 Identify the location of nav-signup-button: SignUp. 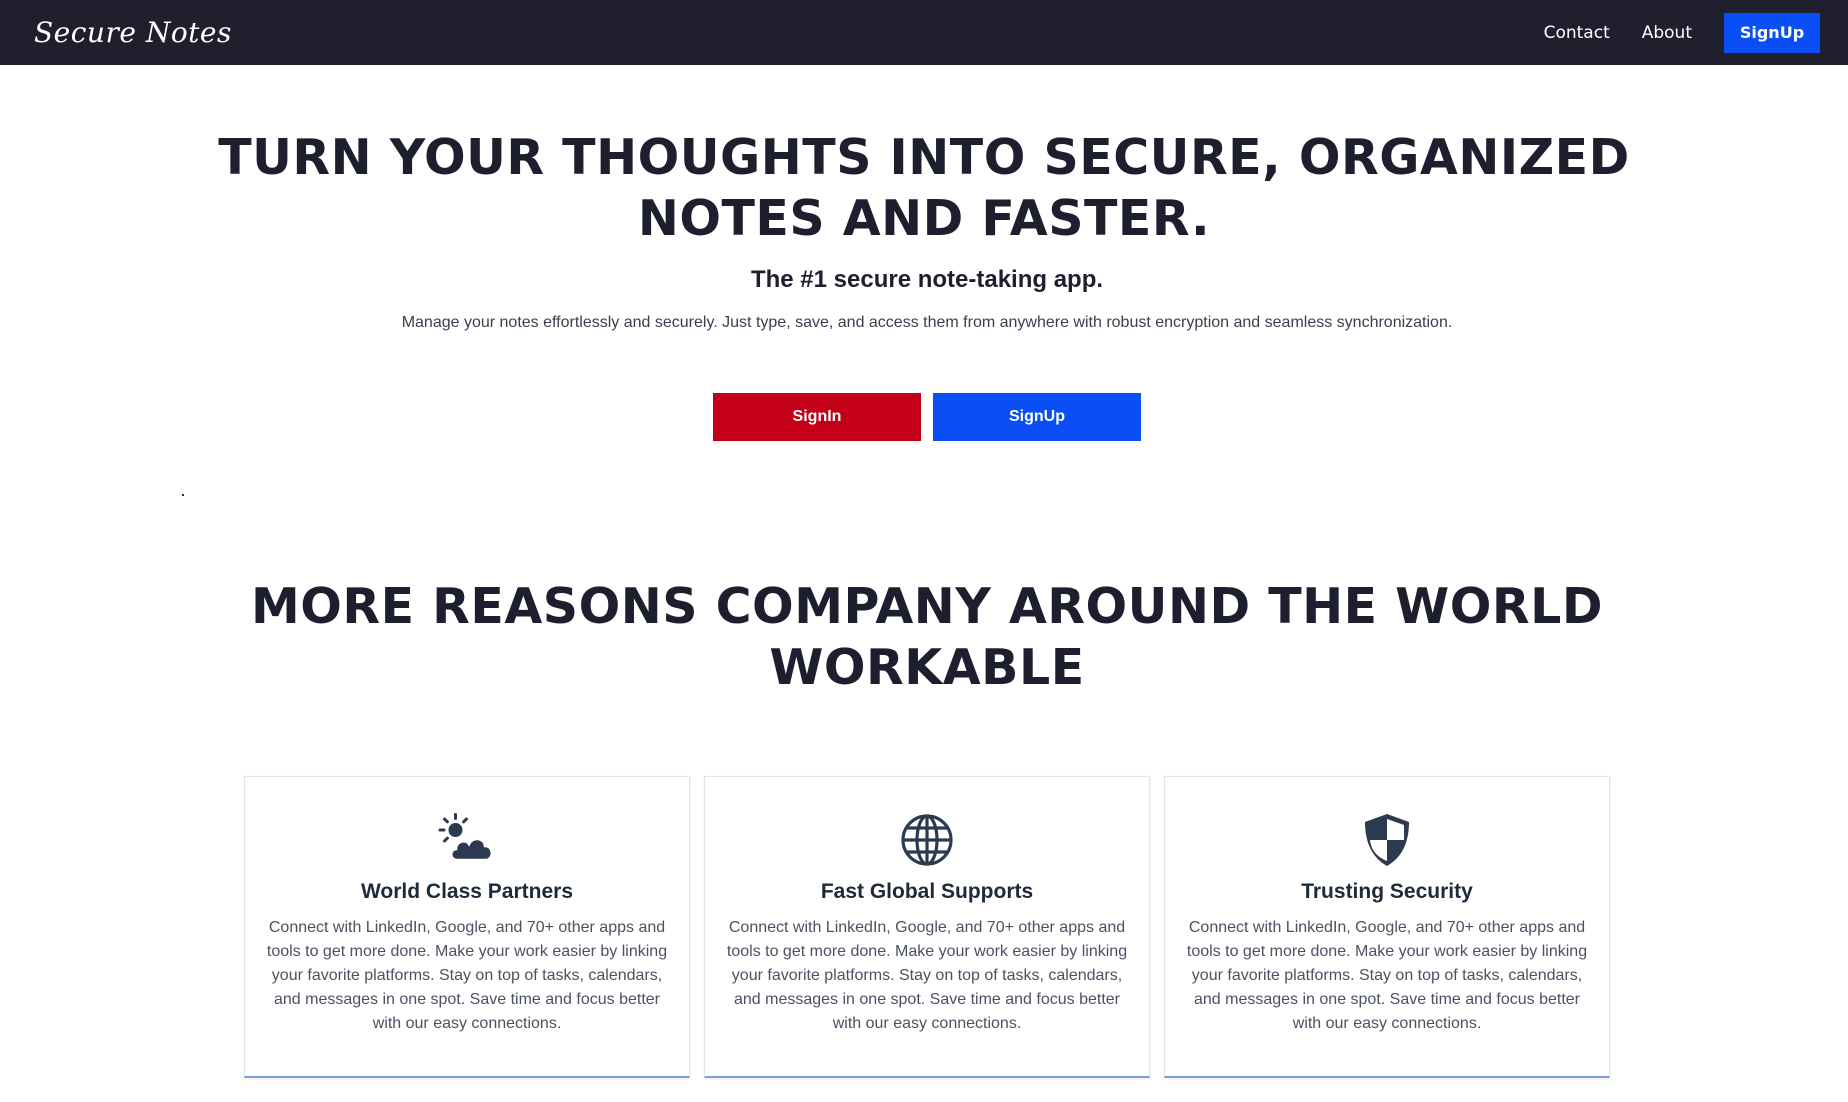
(1772, 32).